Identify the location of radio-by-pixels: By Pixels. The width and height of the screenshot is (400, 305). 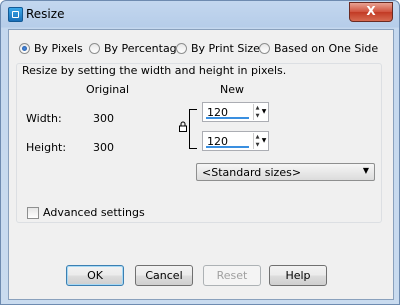
(51, 48).